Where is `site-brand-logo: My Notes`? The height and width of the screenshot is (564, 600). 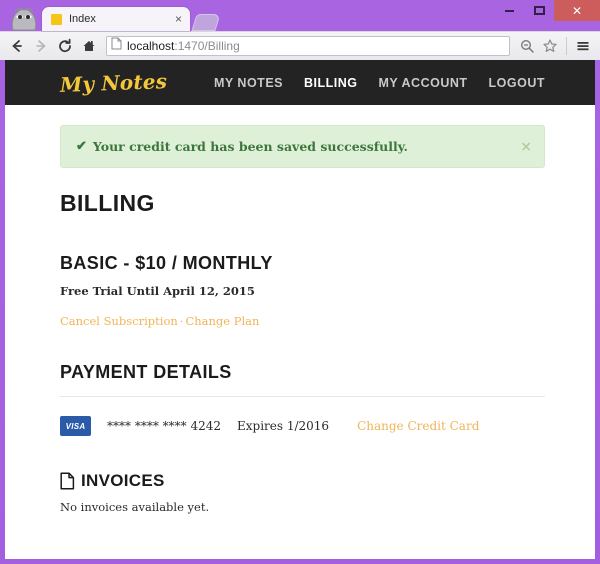 site-brand-logo: My Notes is located at coordinates (114, 83).